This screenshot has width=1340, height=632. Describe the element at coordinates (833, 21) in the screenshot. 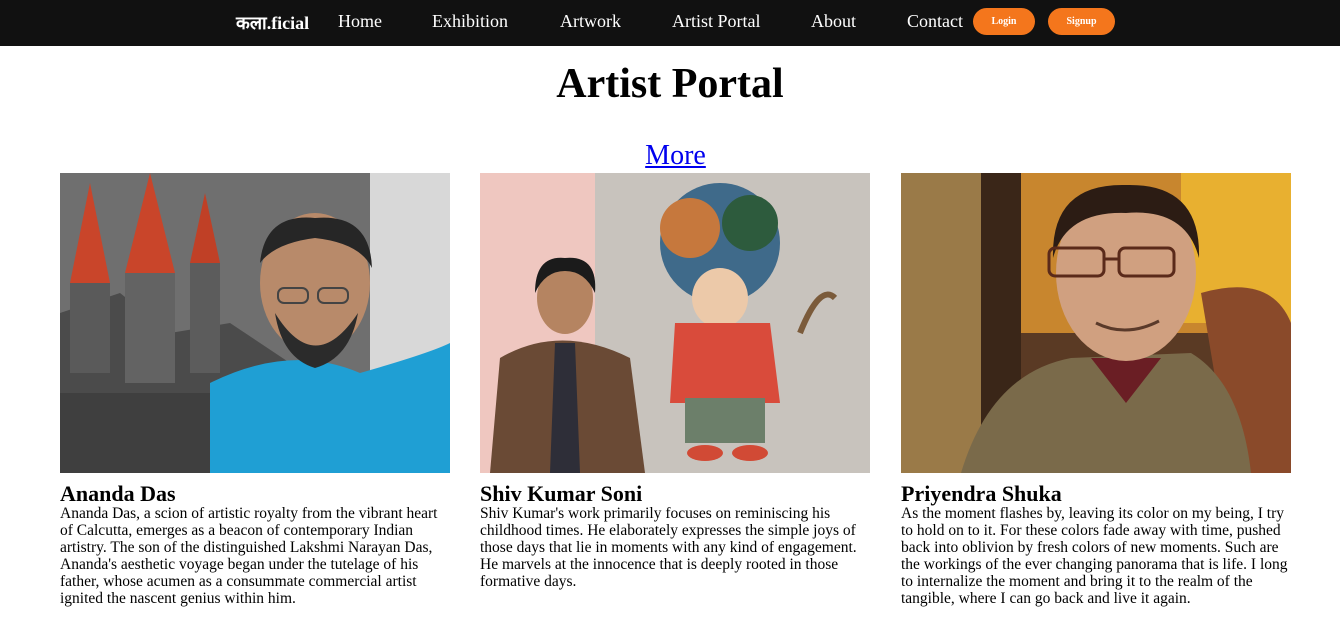

I see `nav-about: About` at that location.